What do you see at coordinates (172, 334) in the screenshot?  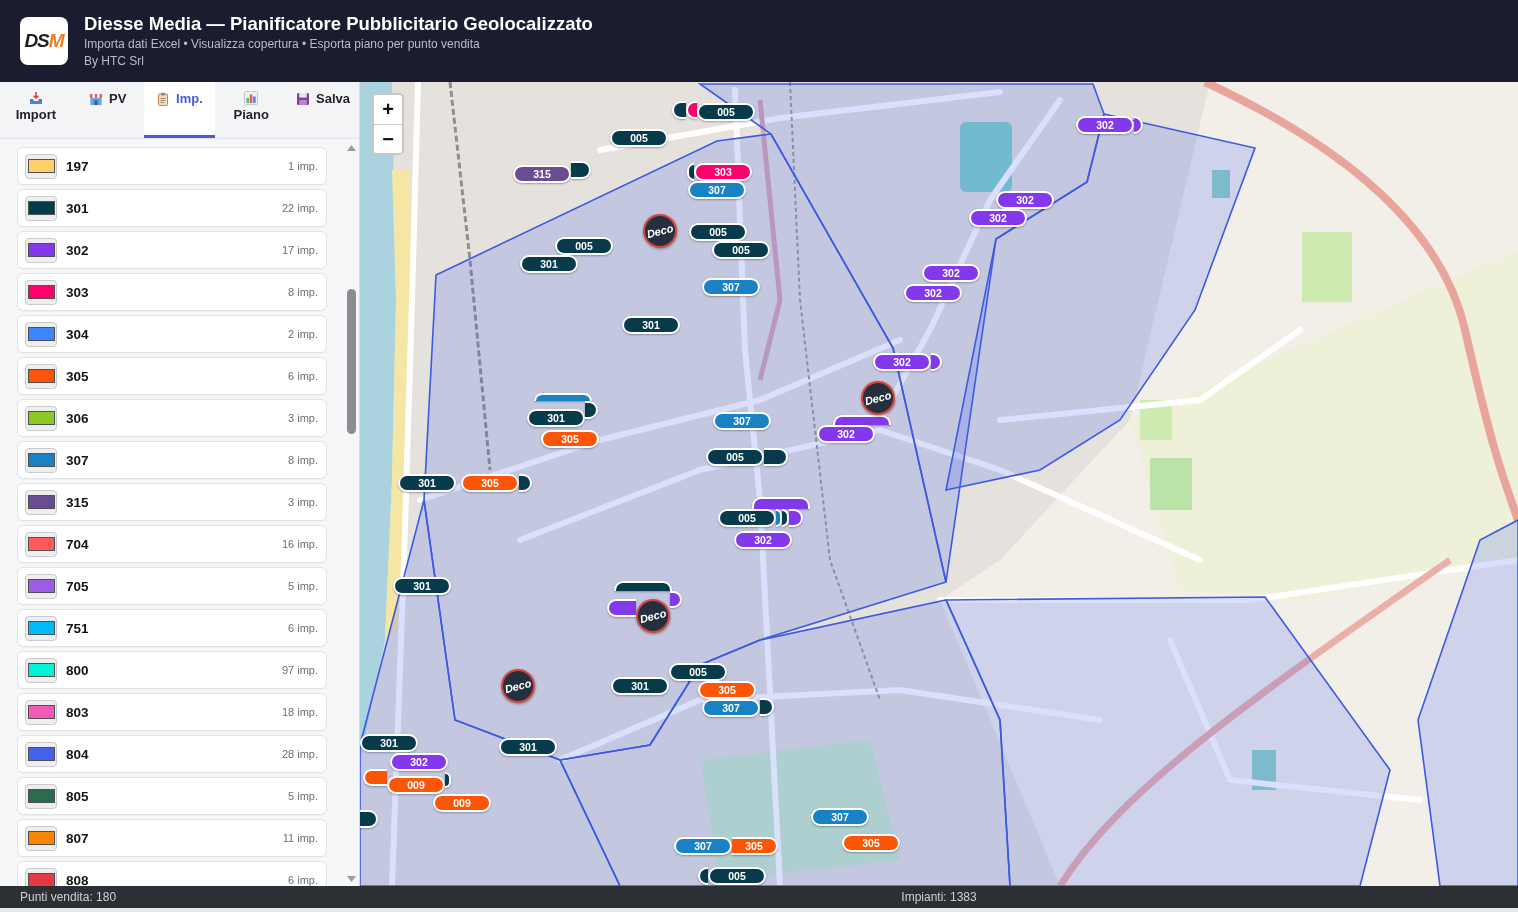 I see `legend-card: 304 2 imp.` at bounding box center [172, 334].